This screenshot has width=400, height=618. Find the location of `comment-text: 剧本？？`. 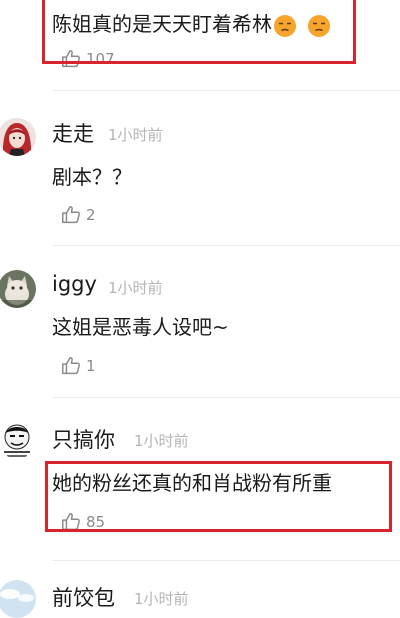

comment-text: 剧本？？ is located at coordinates (92, 177).